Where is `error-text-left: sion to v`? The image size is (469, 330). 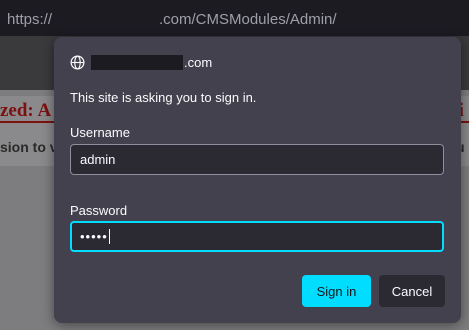
error-text-left: sion to v is located at coordinates (29, 147).